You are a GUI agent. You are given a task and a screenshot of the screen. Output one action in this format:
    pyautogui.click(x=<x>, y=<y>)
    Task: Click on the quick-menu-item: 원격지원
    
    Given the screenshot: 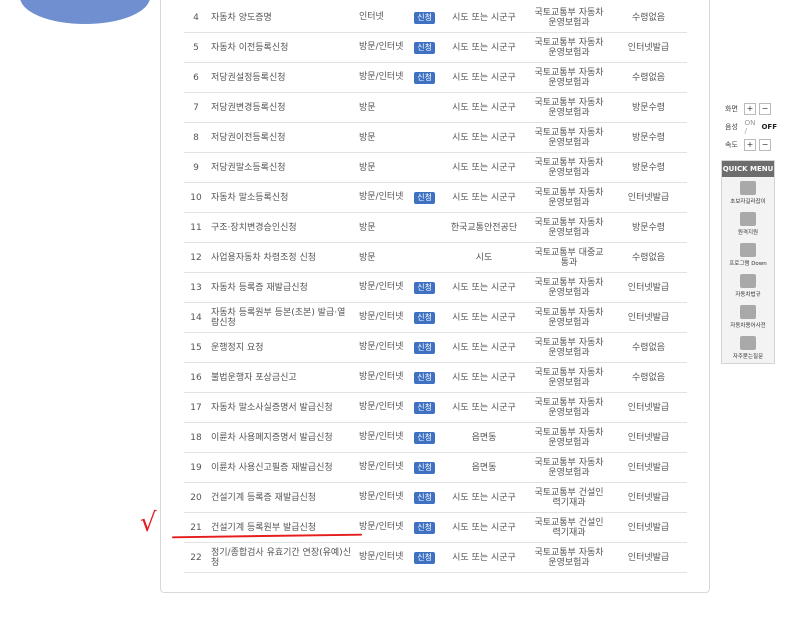 What is the action you would take?
    pyautogui.click(x=748, y=223)
    